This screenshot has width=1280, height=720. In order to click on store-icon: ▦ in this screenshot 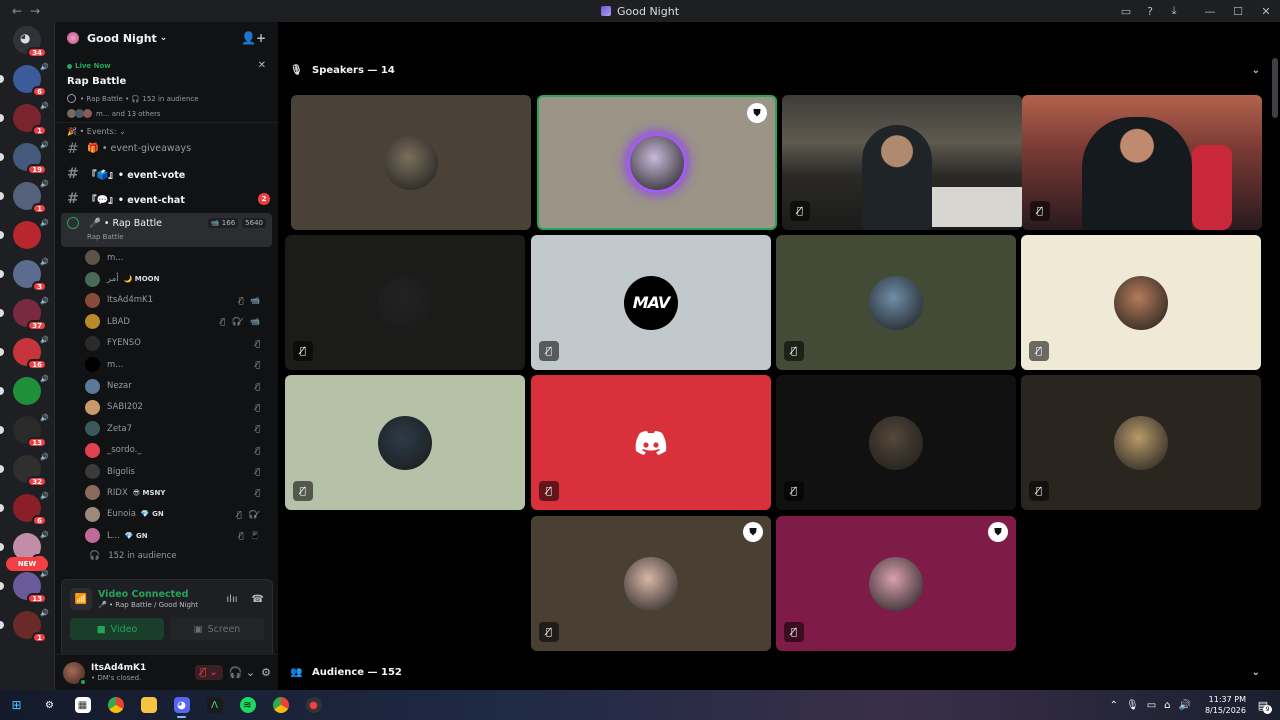, I will do `click(82, 705)`.